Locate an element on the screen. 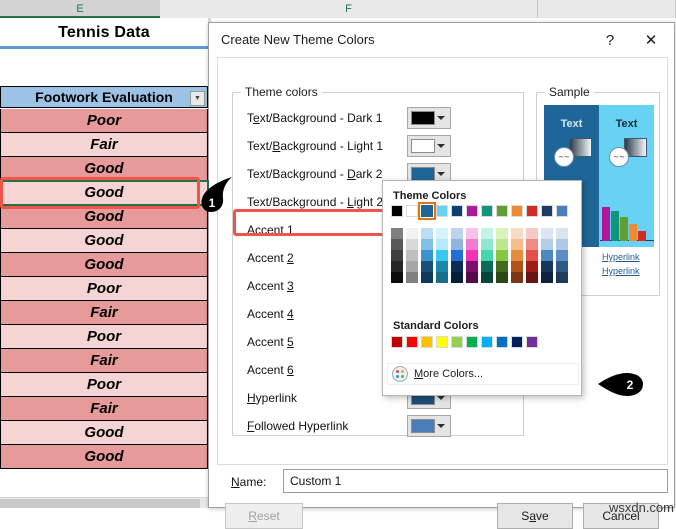 The image size is (676, 529). reset-button: Reset is located at coordinates (264, 516).